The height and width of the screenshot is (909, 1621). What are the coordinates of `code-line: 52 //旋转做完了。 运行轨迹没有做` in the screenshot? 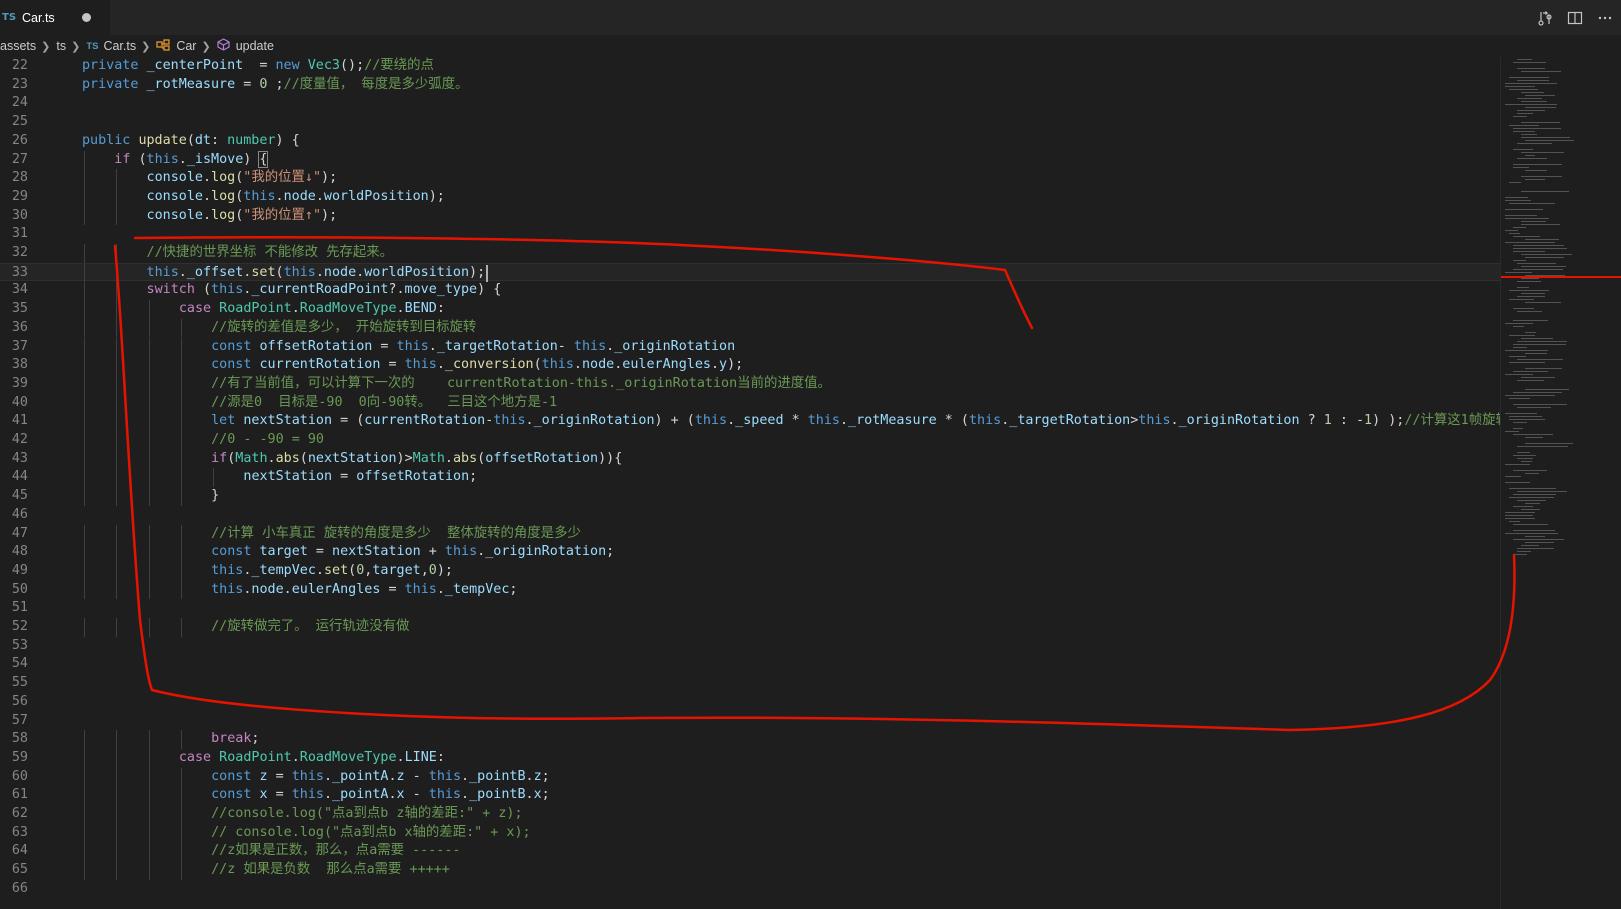 It's located at (750, 627).